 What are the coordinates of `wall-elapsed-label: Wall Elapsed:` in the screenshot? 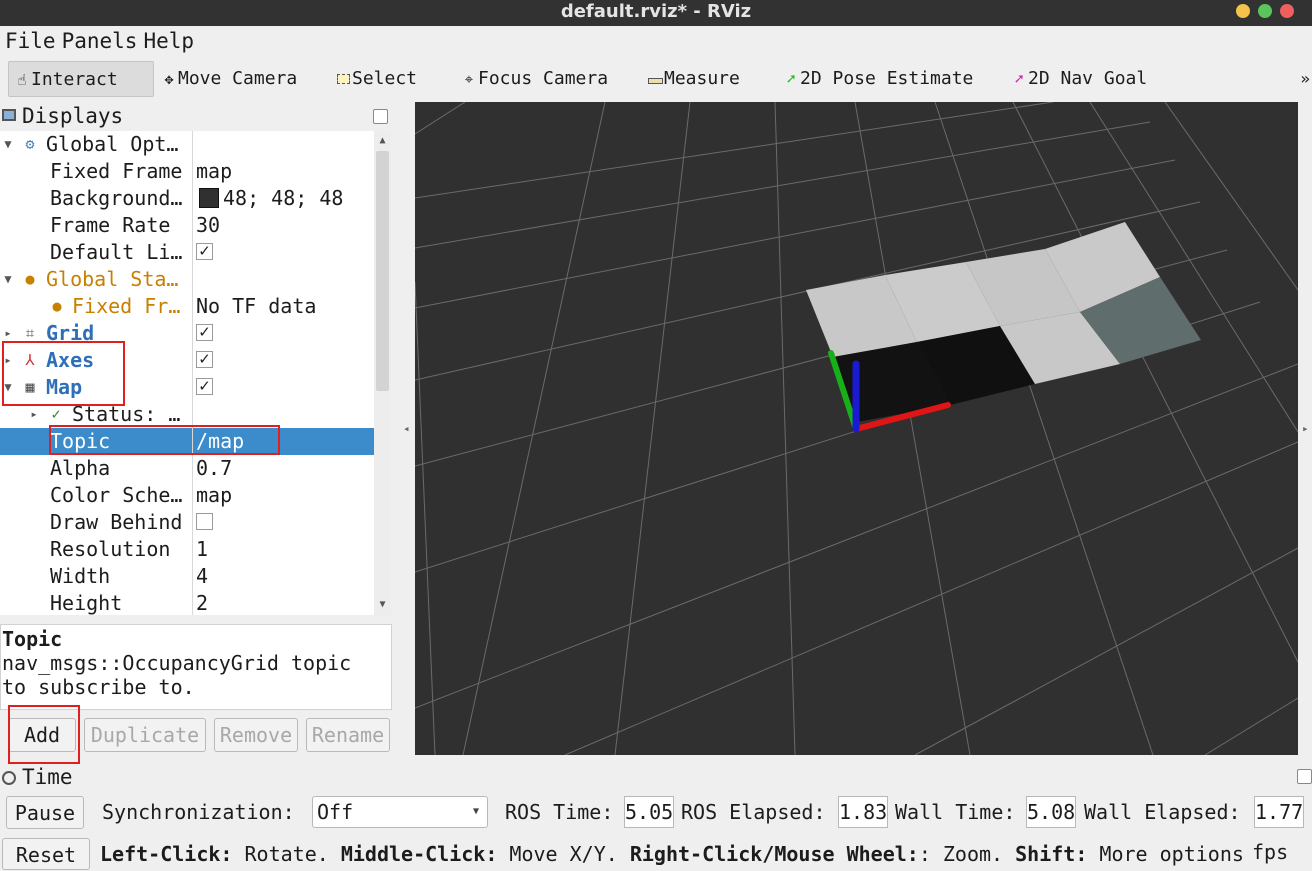 It's located at (1162, 812).